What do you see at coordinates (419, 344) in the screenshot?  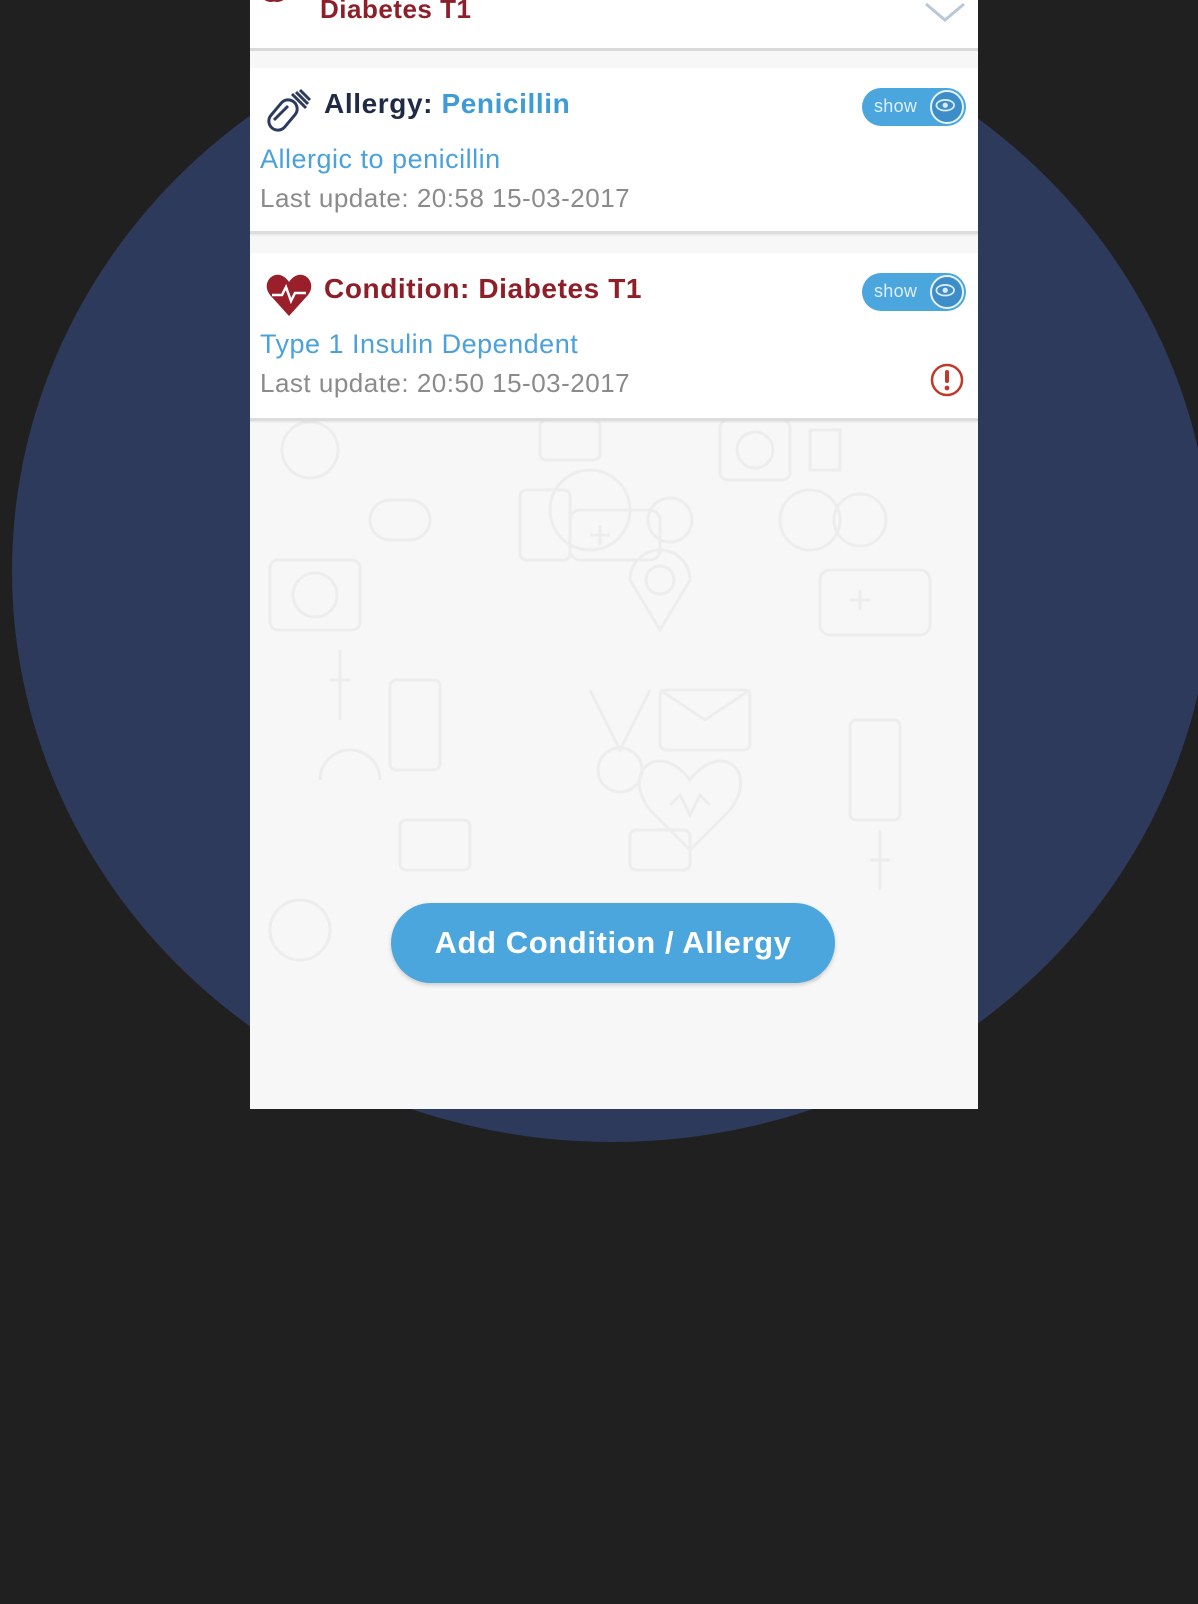 I see `condition-description: Type 1 Insulin Dependent` at bounding box center [419, 344].